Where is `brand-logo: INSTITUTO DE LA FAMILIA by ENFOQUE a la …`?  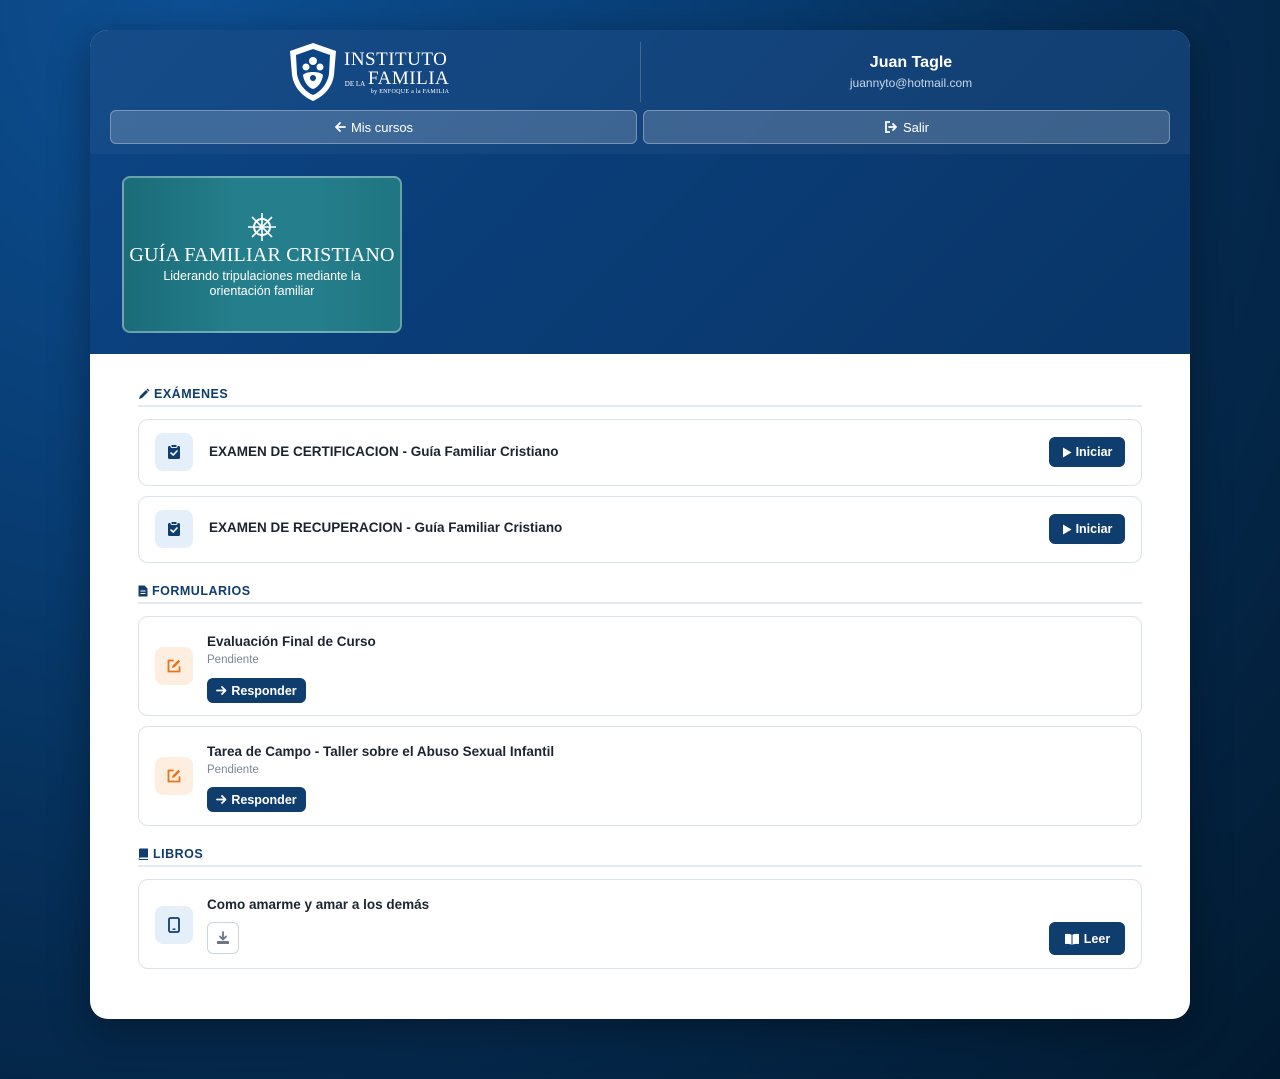 brand-logo: INSTITUTO DE LA FAMILIA by ENFOQUE a la … is located at coordinates (371, 72).